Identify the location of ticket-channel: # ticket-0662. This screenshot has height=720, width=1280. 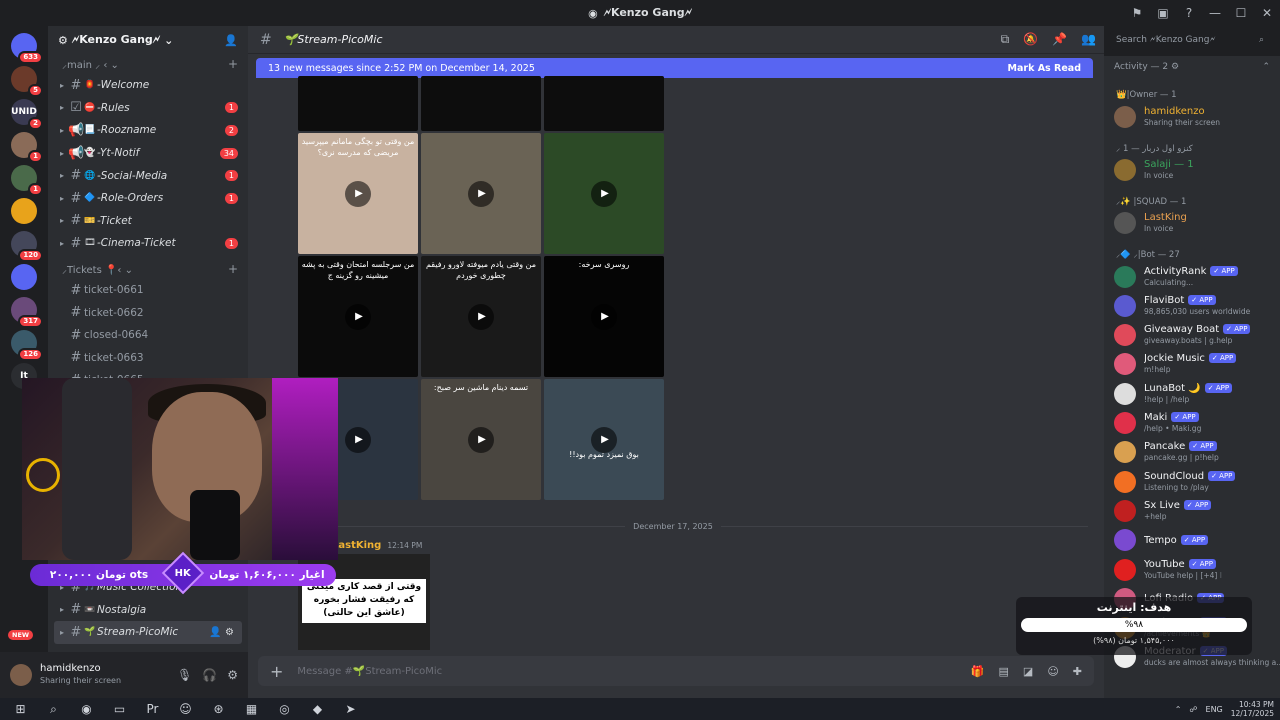
(148, 312).